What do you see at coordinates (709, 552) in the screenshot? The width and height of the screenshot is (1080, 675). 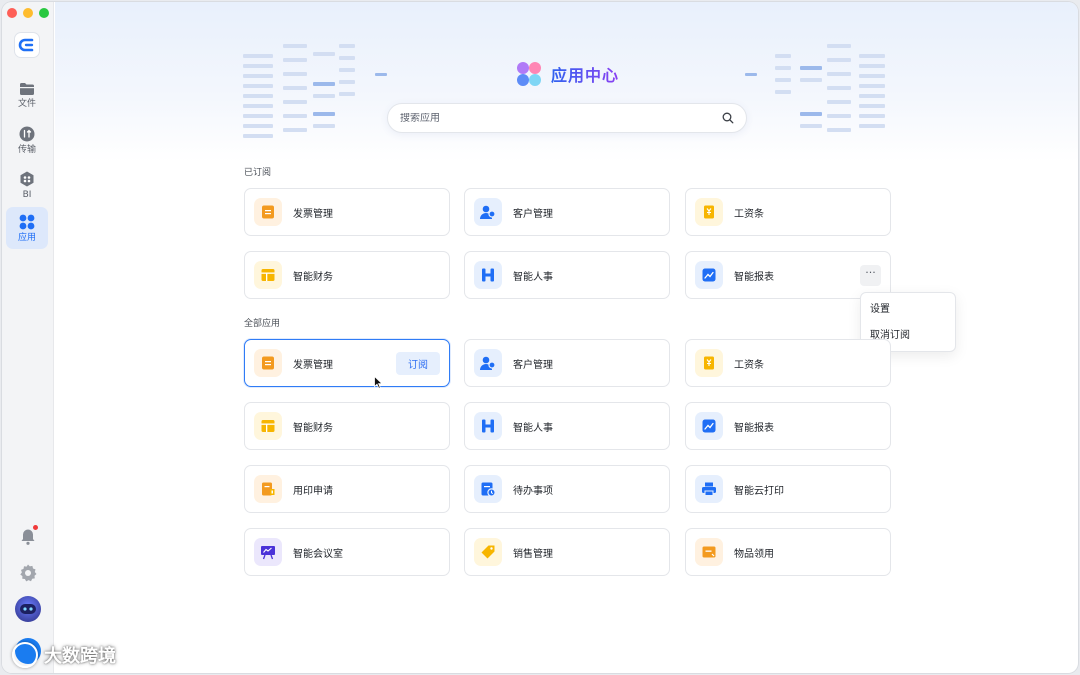 I see `goods-icon` at bounding box center [709, 552].